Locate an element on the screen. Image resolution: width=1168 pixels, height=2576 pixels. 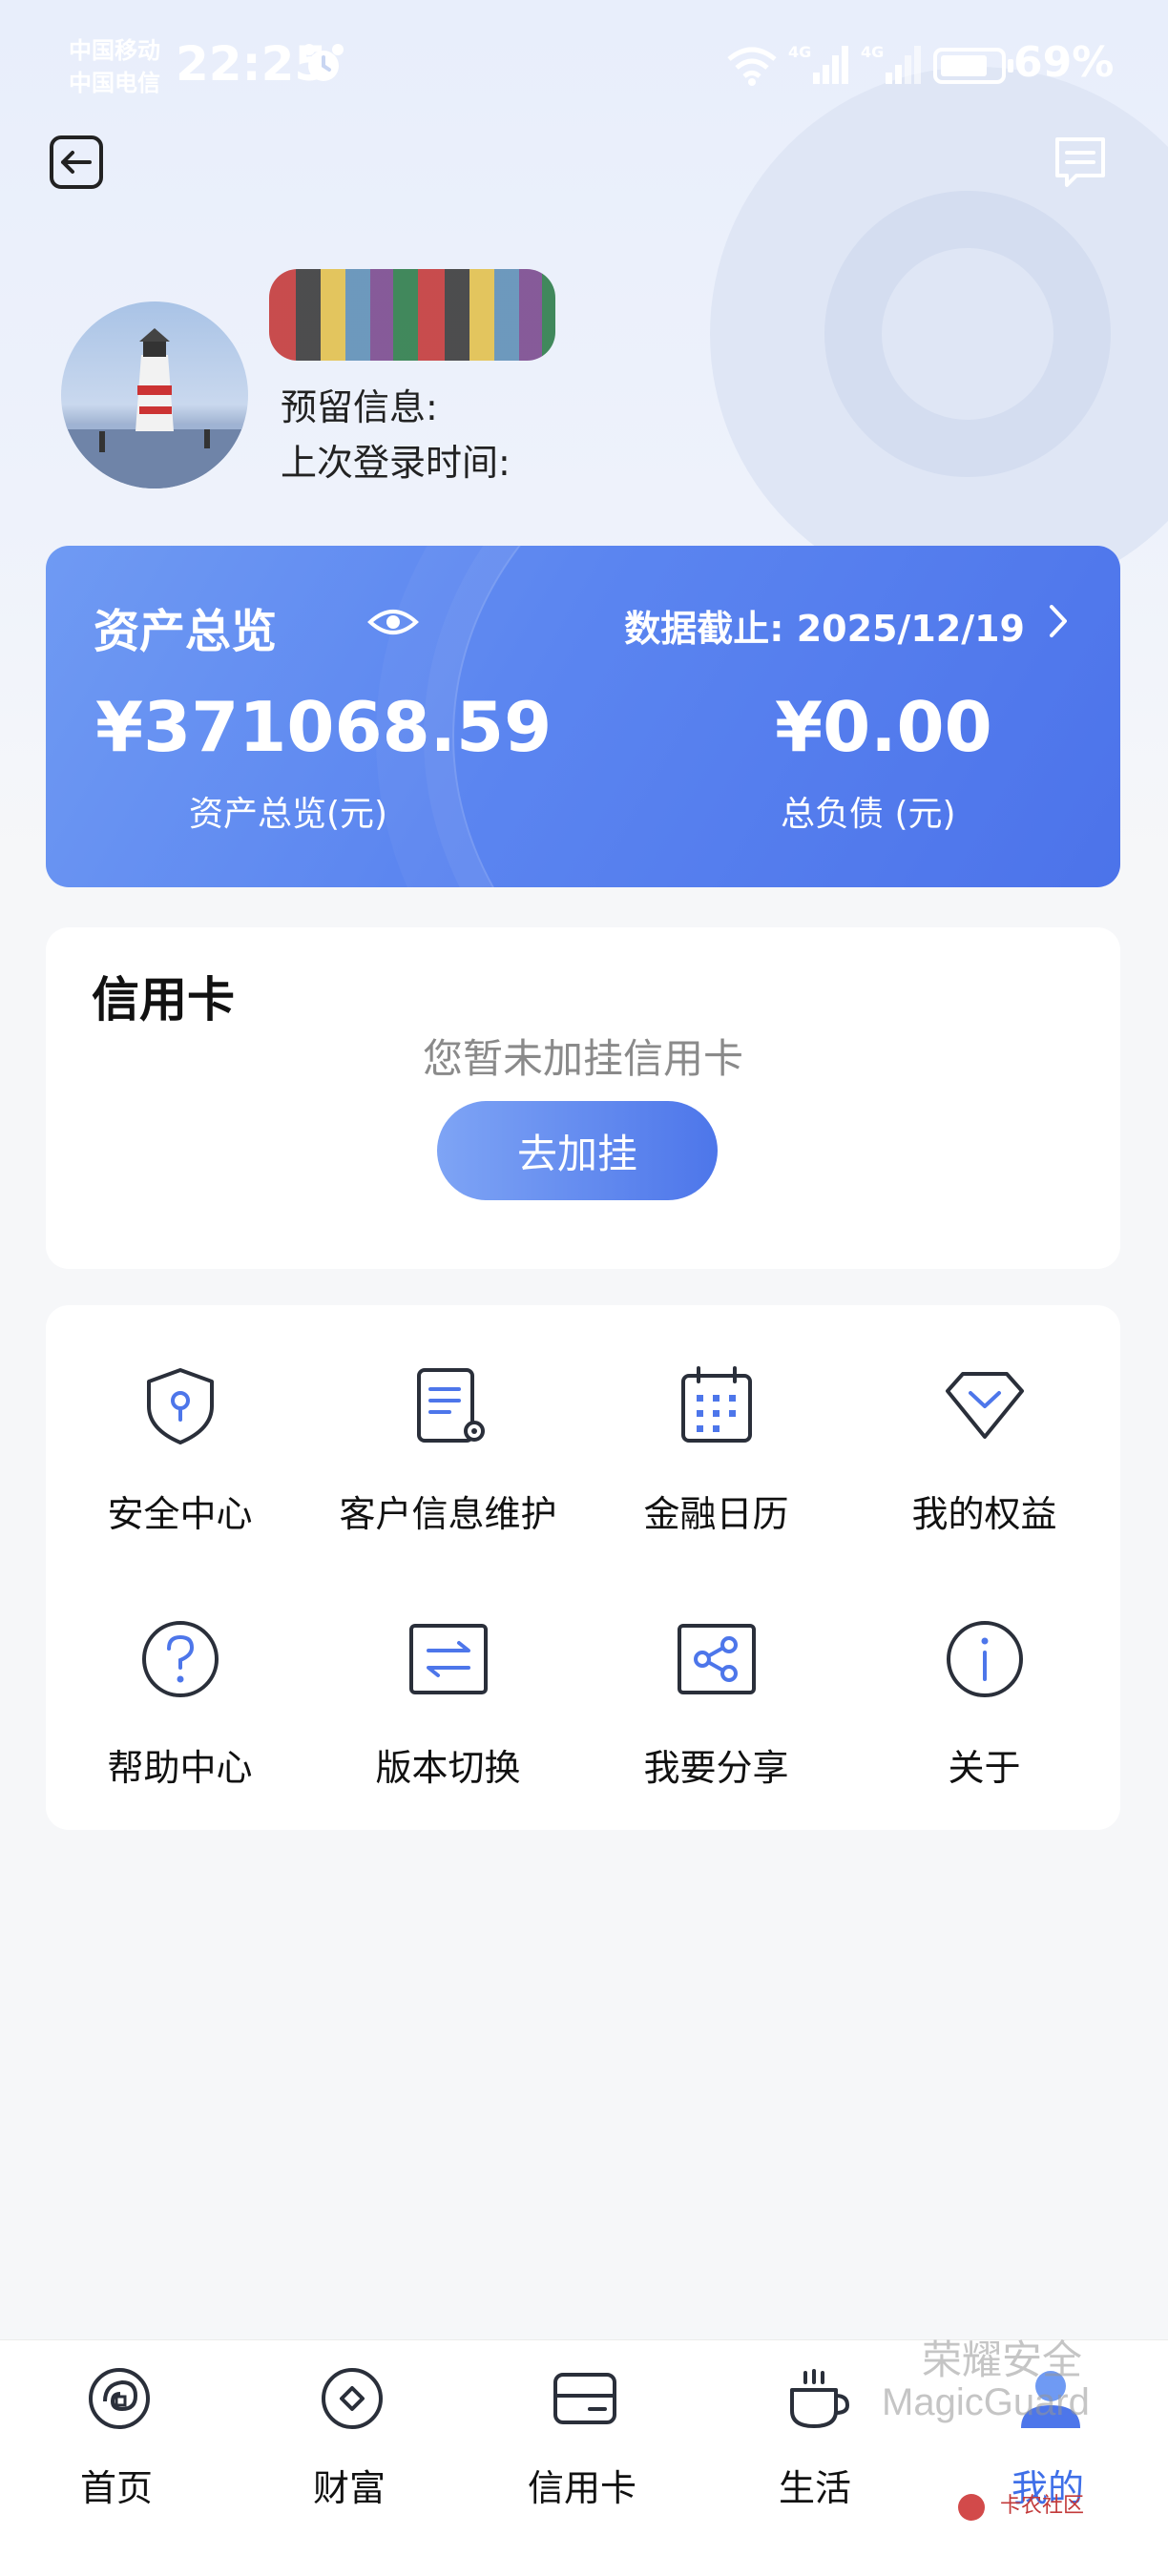
alarm-icon is located at coordinates (323, 62).